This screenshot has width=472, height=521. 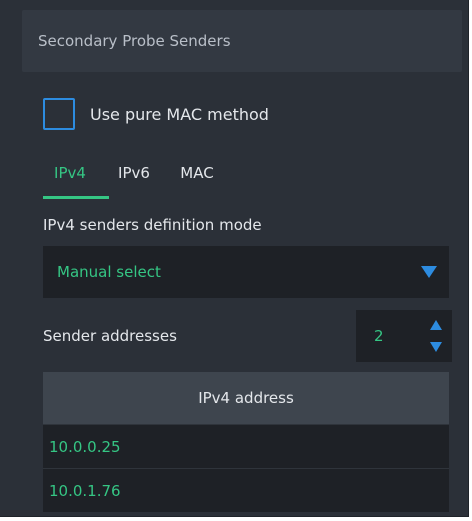 What do you see at coordinates (179, 114) in the screenshot?
I see `pure-mac-label: Use pure MAC method` at bounding box center [179, 114].